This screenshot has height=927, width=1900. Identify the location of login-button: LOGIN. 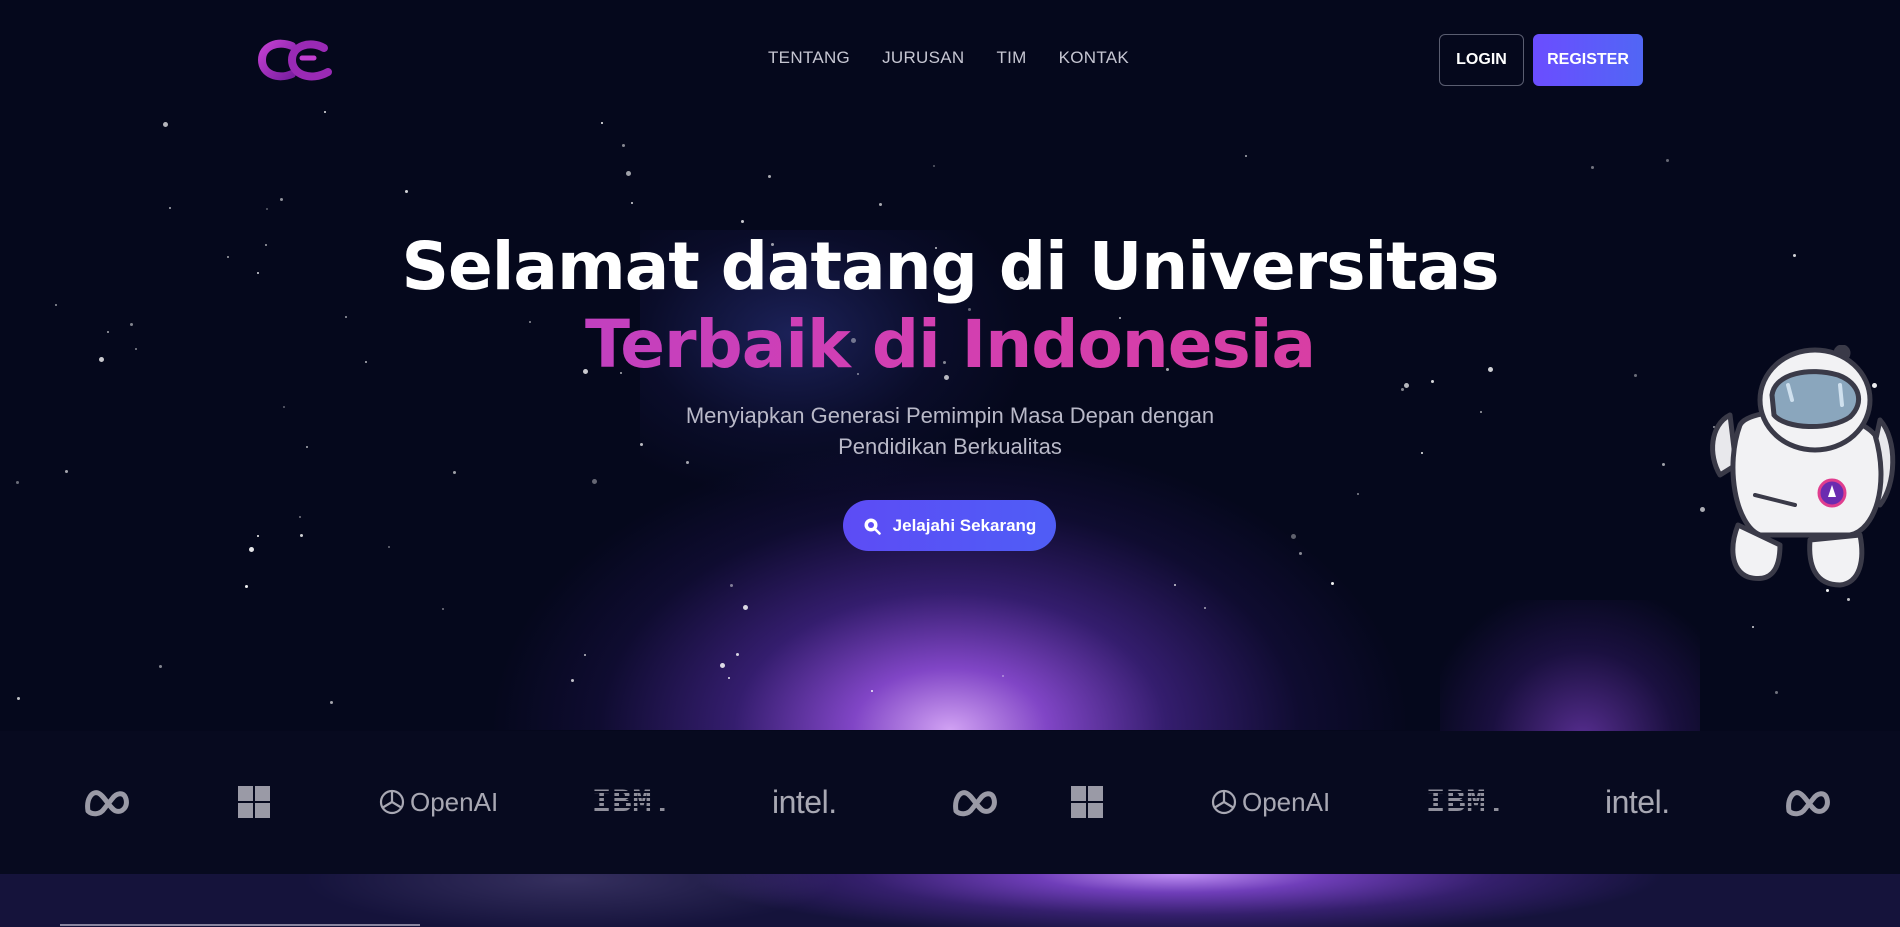
(1481, 60).